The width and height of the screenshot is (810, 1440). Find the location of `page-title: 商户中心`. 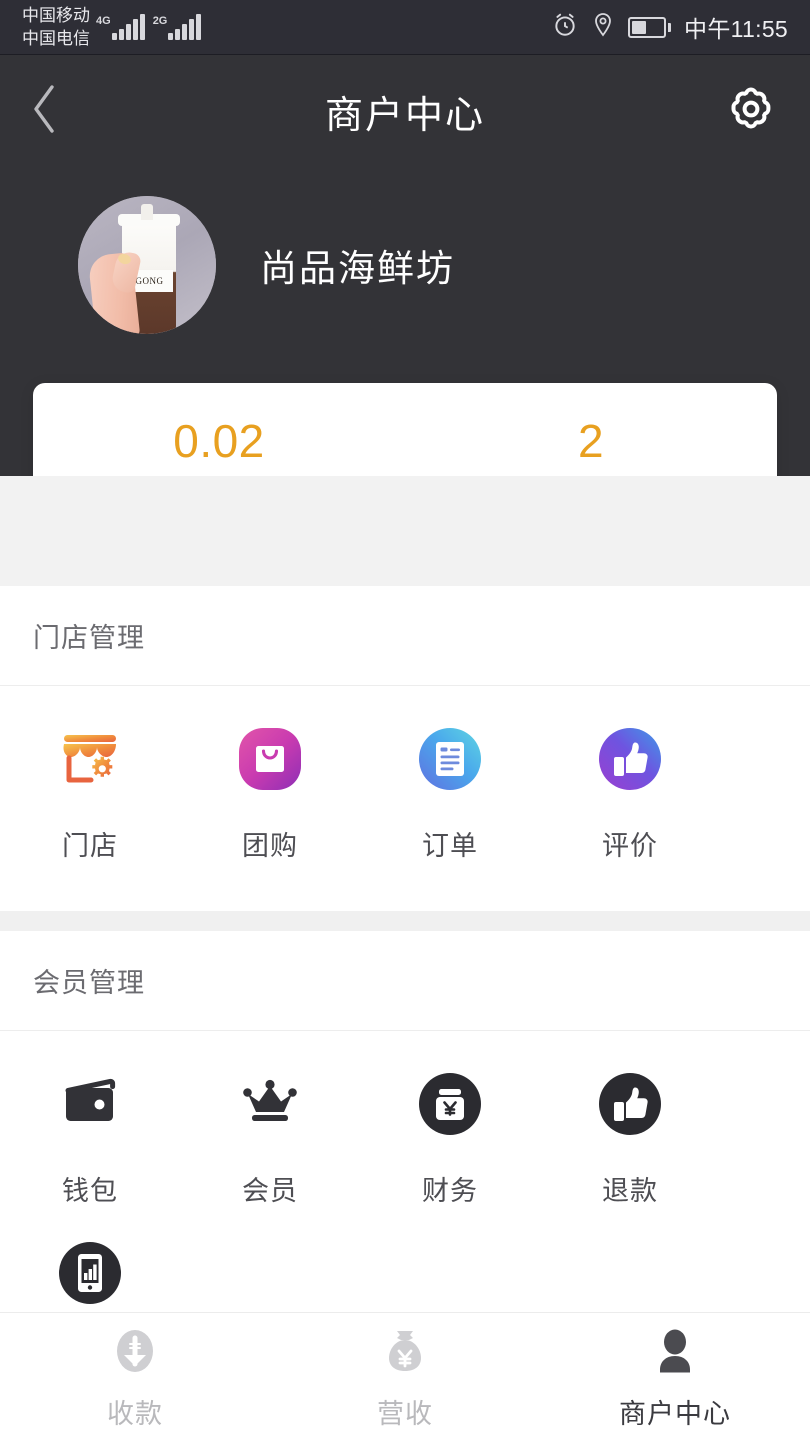

page-title: 商户中心 is located at coordinates (404, 115).